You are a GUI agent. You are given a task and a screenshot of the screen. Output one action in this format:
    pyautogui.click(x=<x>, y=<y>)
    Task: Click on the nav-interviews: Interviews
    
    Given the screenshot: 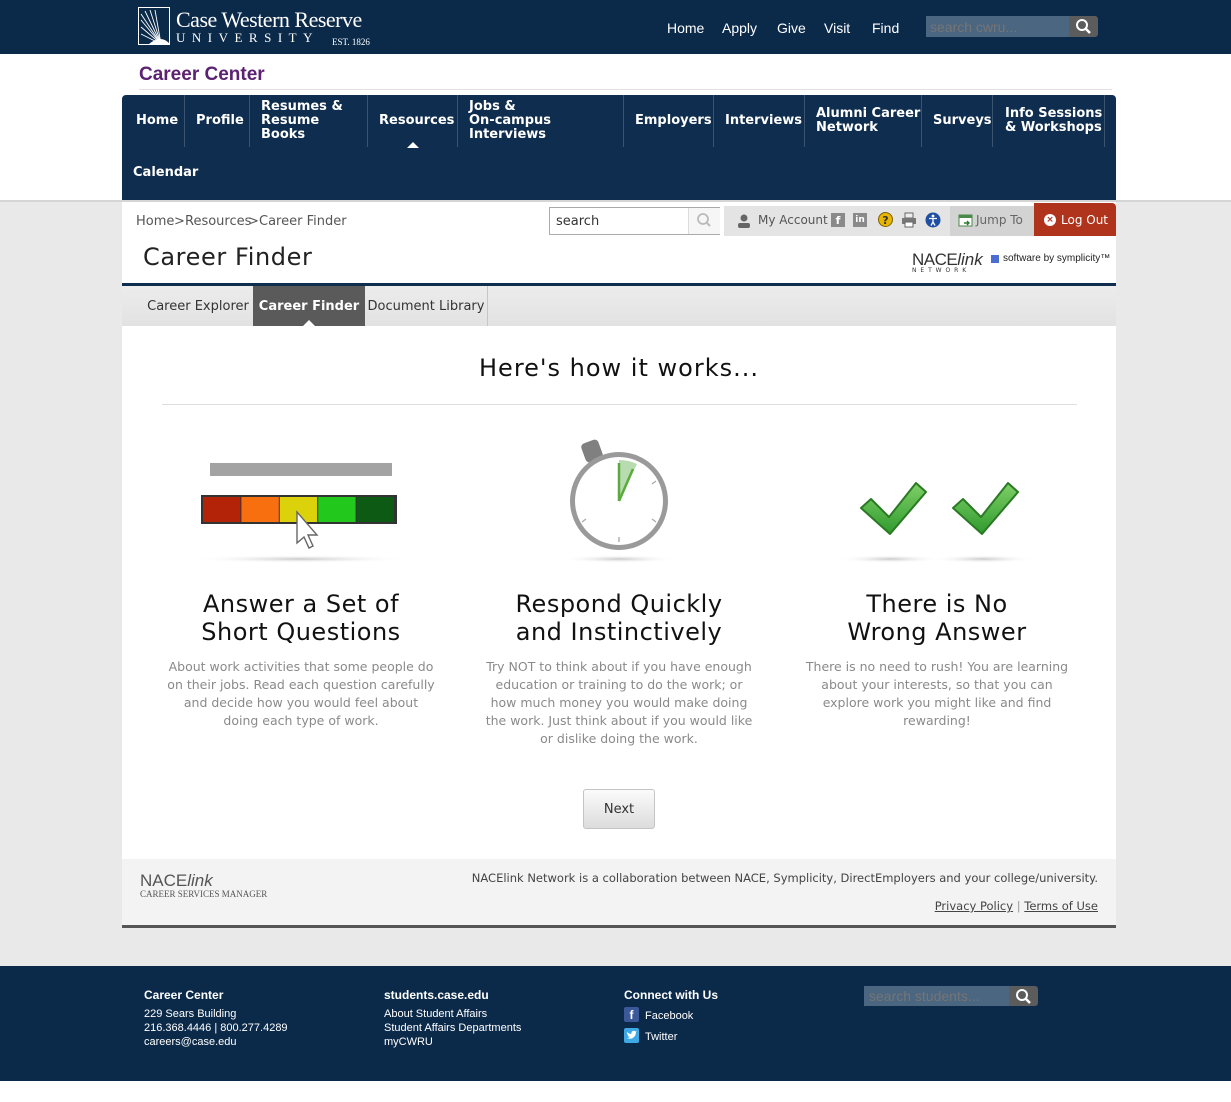 What is the action you would take?
    pyautogui.click(x=759, y=121)
    